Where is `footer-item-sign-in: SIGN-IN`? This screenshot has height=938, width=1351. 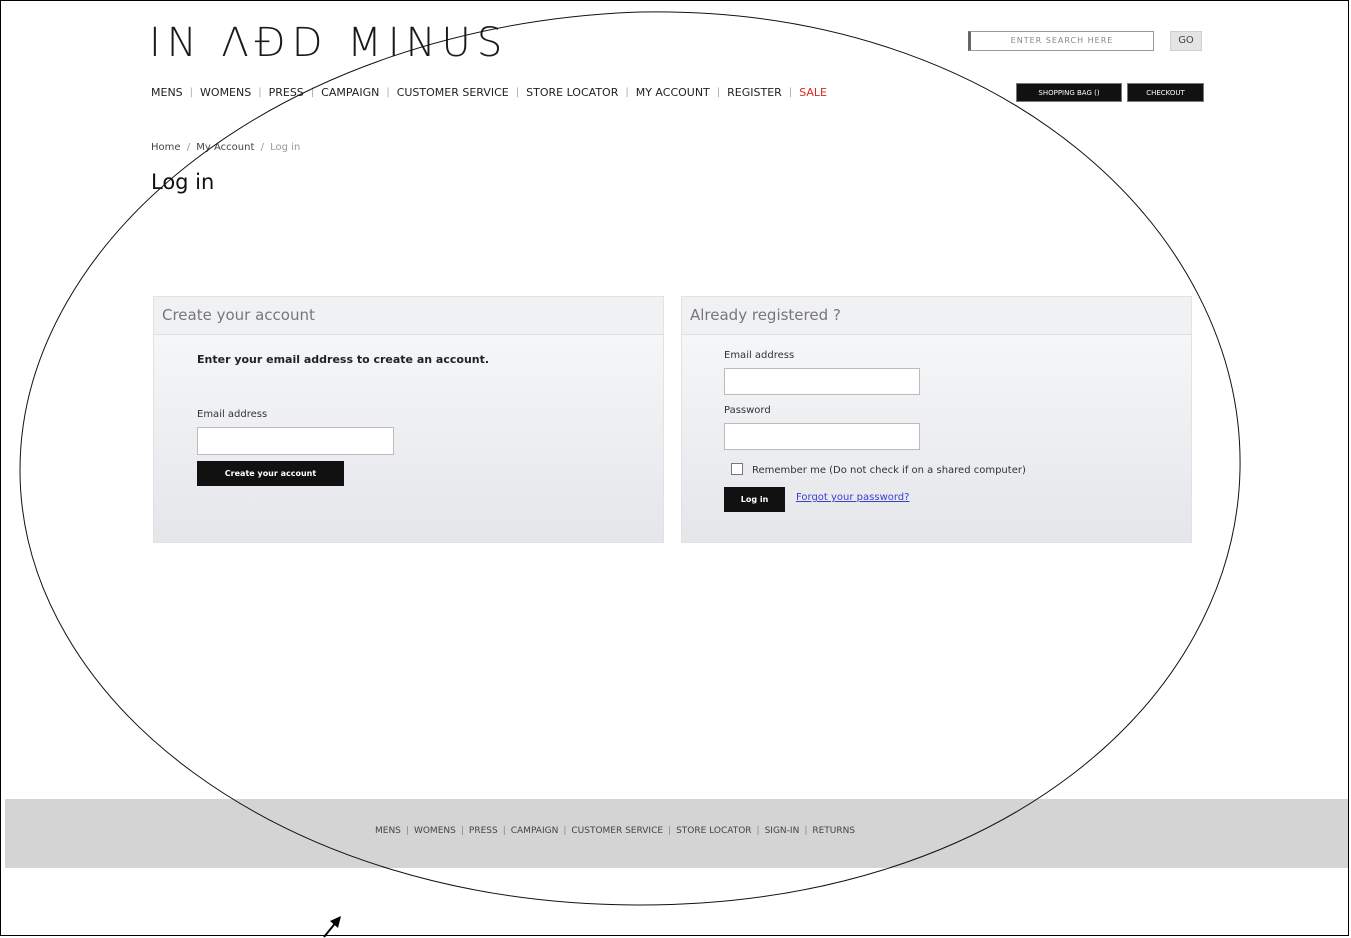
footer-item-sign-in: SIGN-IN is located at coordinates (782, 831).